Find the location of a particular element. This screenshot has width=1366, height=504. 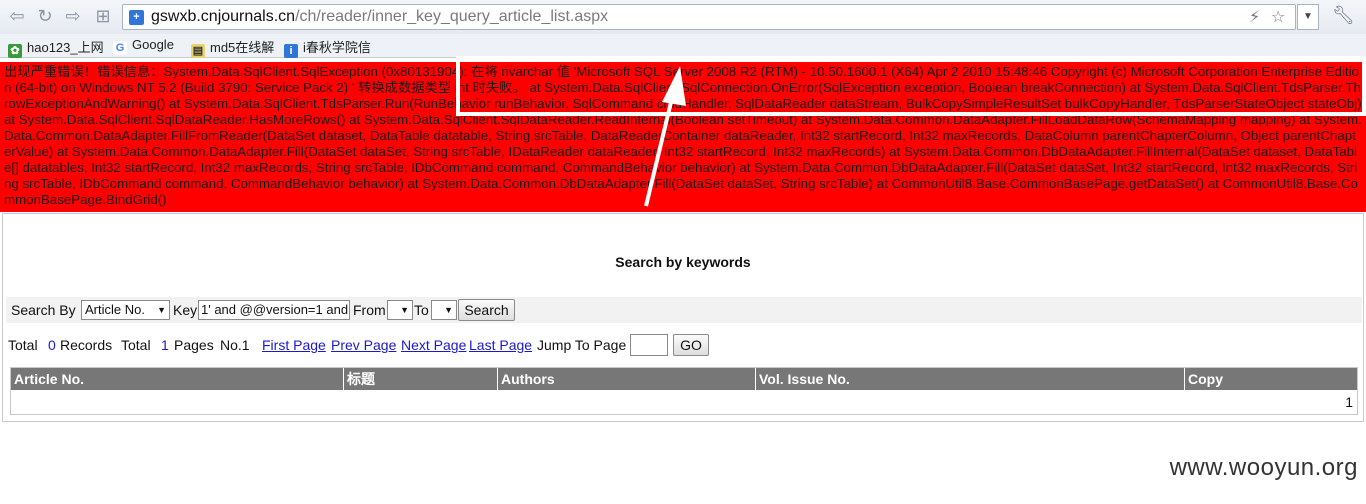

wrench-icon: 🔧︎ is located at coordinates (1343, 15).